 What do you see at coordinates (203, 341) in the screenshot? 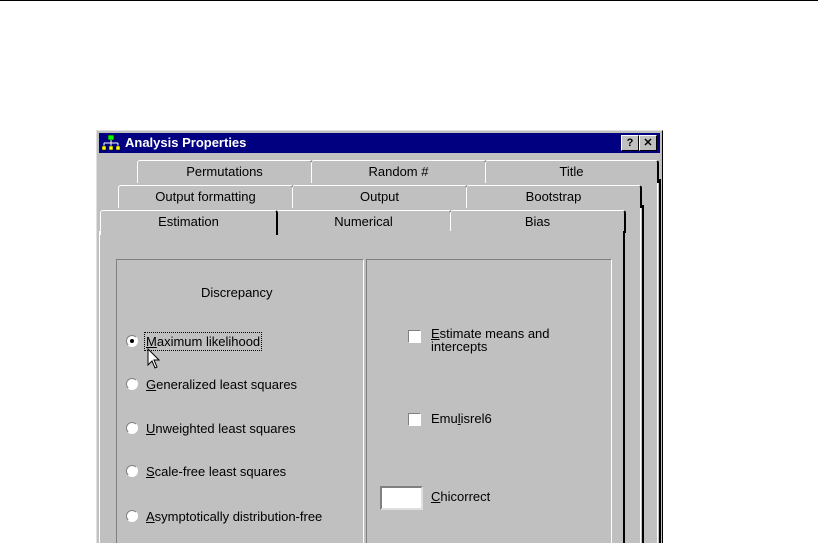
I see `radio-label: Maximum likelihood` at bounding box center [203, 341].